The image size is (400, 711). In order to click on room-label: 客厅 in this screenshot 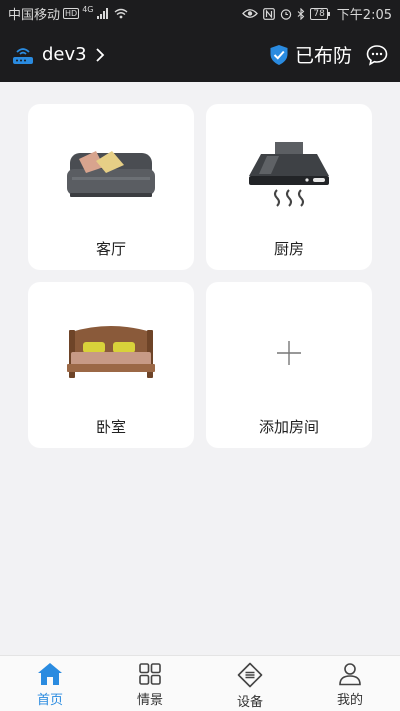, I will do `click(110, 249)`.